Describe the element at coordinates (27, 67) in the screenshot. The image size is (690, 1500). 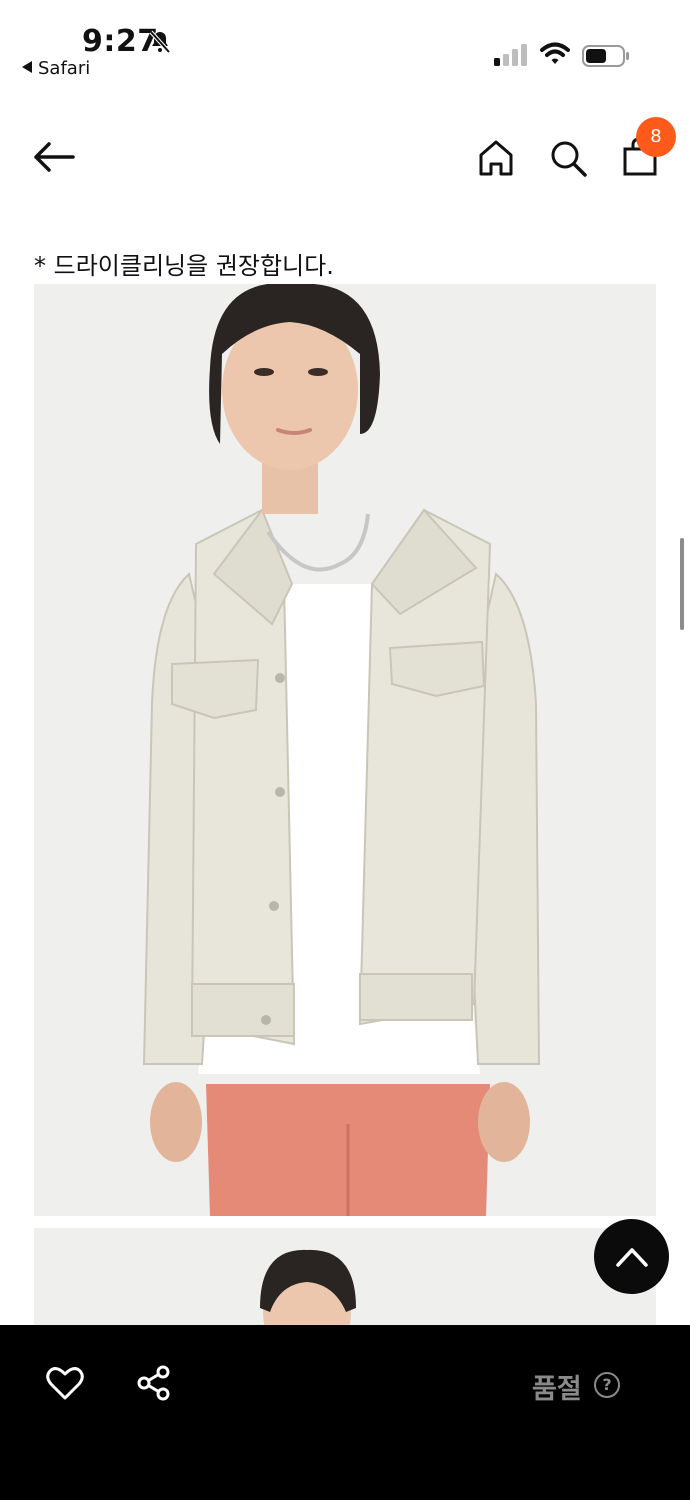
I see `back-triangle-icon` at that location.